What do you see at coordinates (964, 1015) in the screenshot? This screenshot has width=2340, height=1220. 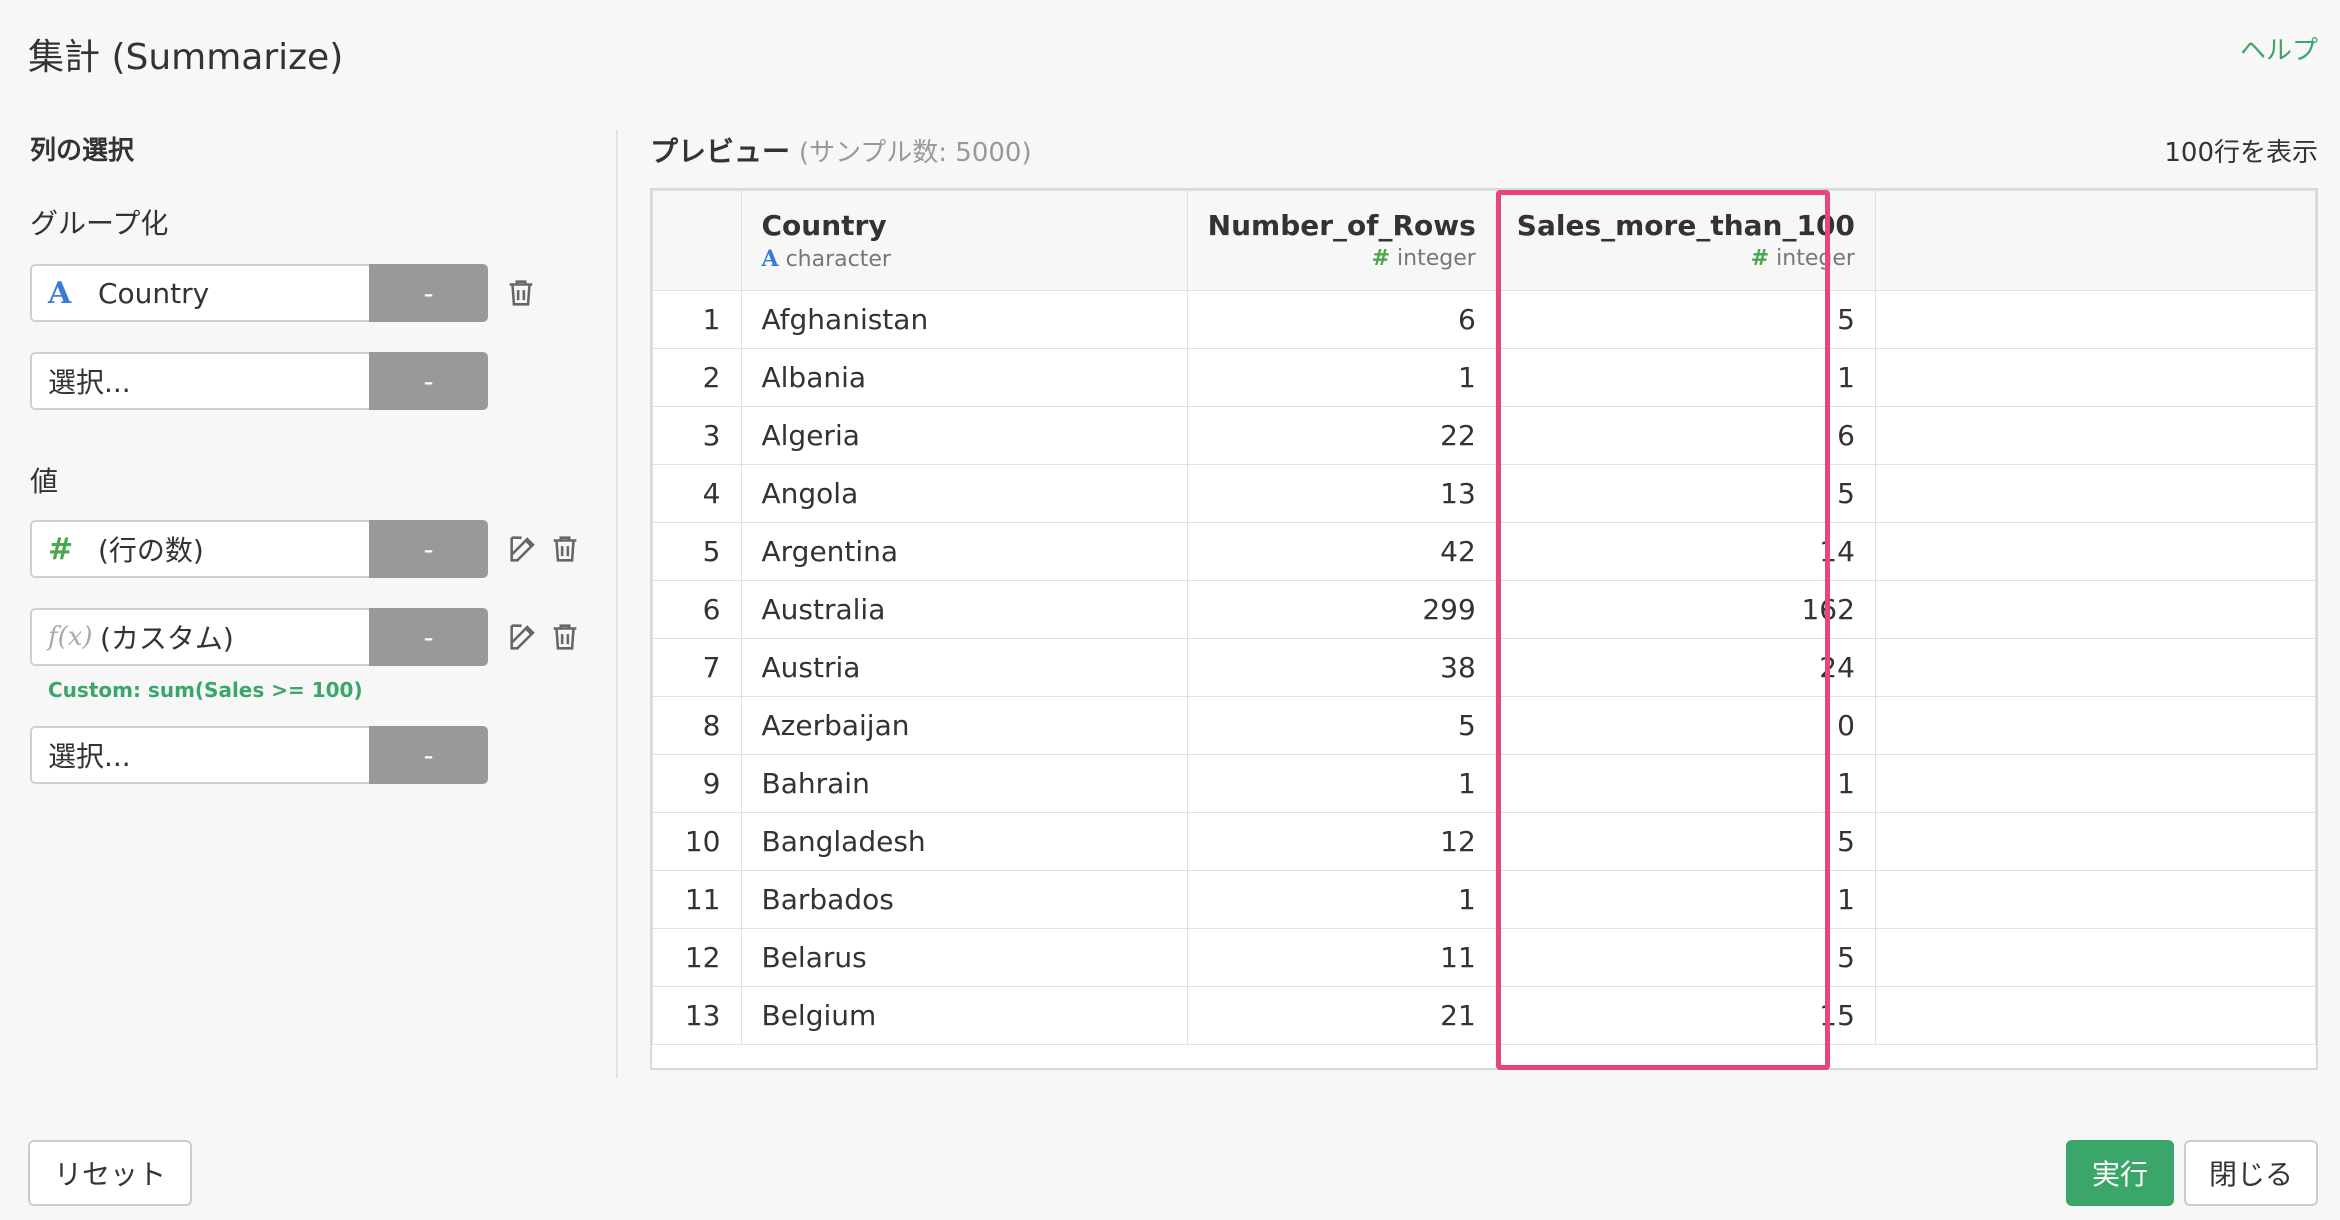 I see `cell-country: Belgium` at bounding box center [964, 1015].